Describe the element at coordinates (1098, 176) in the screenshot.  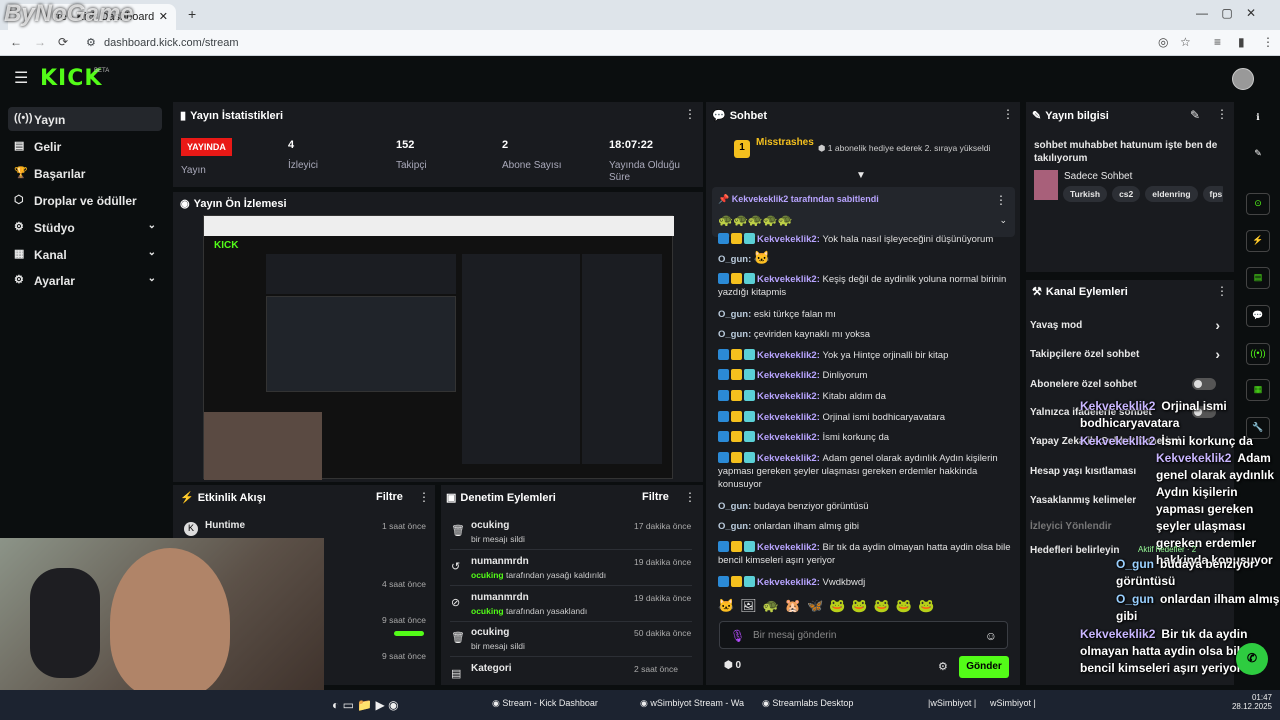
I see `category-name: Sadece Sohbet` at that location.